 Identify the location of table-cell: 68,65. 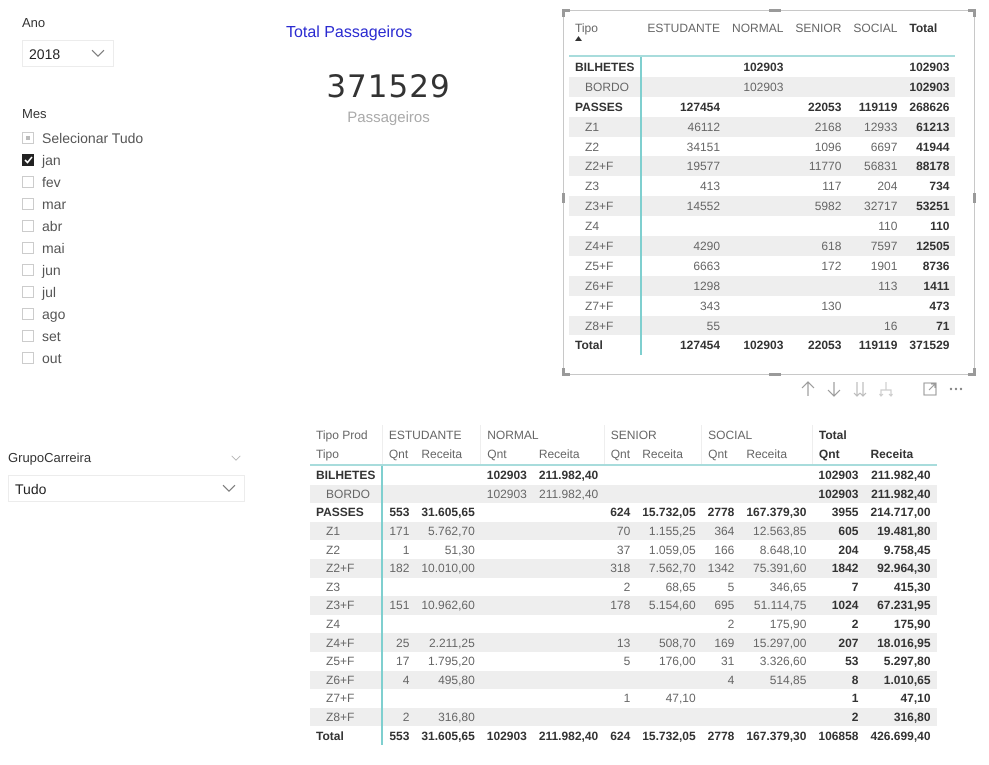
(669, 587).